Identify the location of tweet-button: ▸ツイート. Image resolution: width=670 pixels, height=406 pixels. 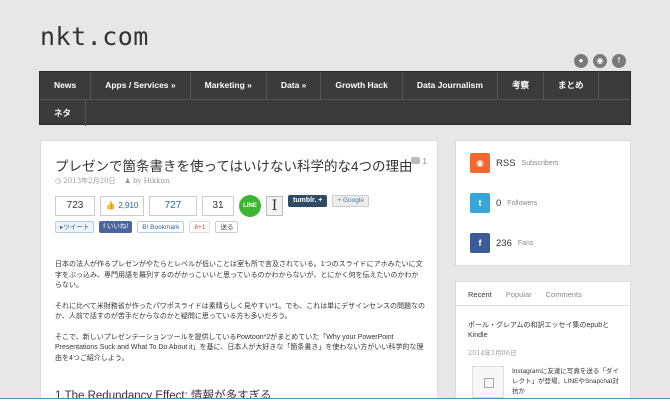
(75, 226).